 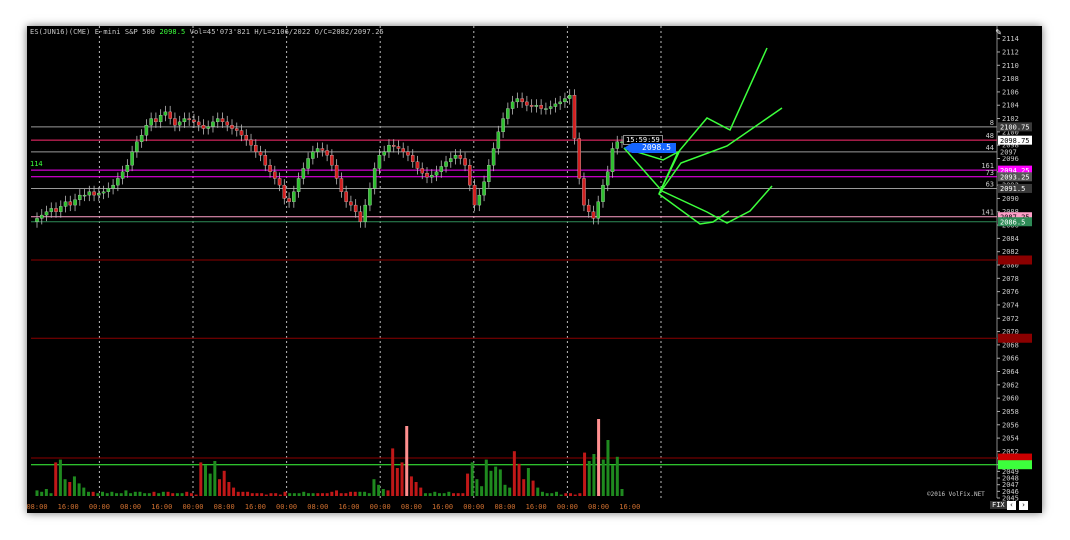 What do you see at coordinates (1015, 178) in the screenshot?
I see `level-tag-label: 2093.25` at bounding box center [1015, 178].